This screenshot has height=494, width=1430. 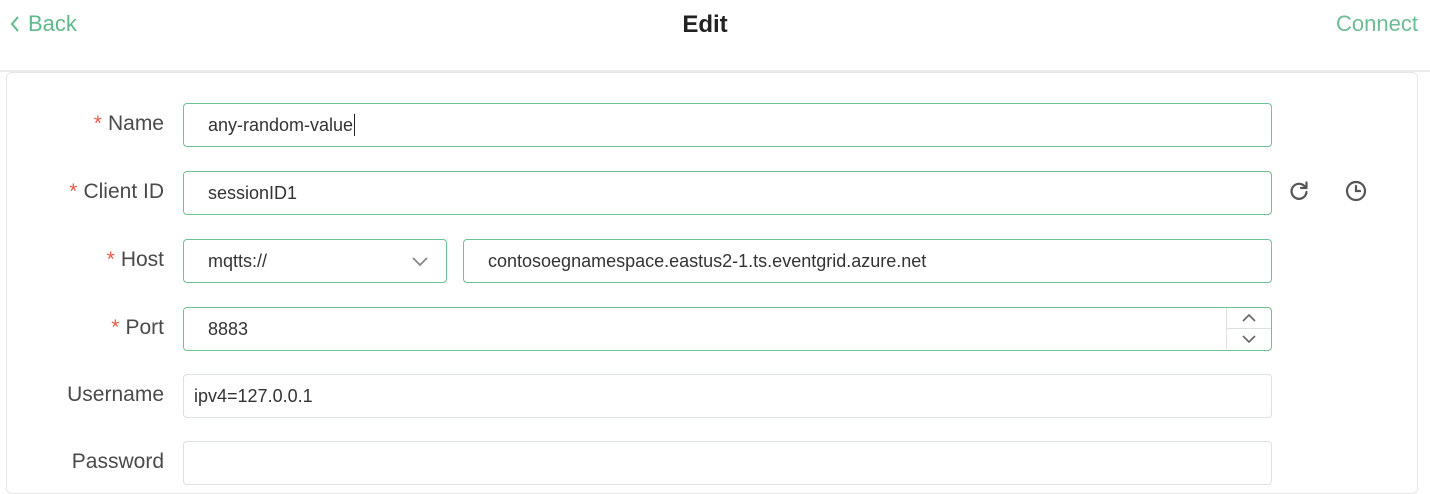 I want to click on top-bar: Back Edit Connect, so click(x=715, y=36).